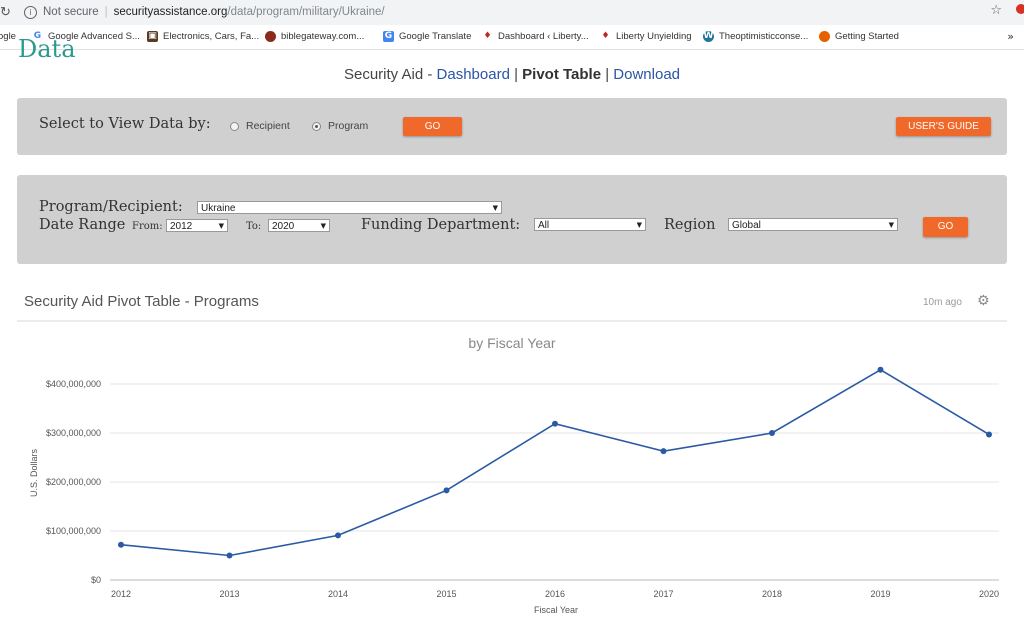 Image resolution: width=1024 pixels, height=628 pixels. I want to click on view-go-button: GO, so click(432, 126).